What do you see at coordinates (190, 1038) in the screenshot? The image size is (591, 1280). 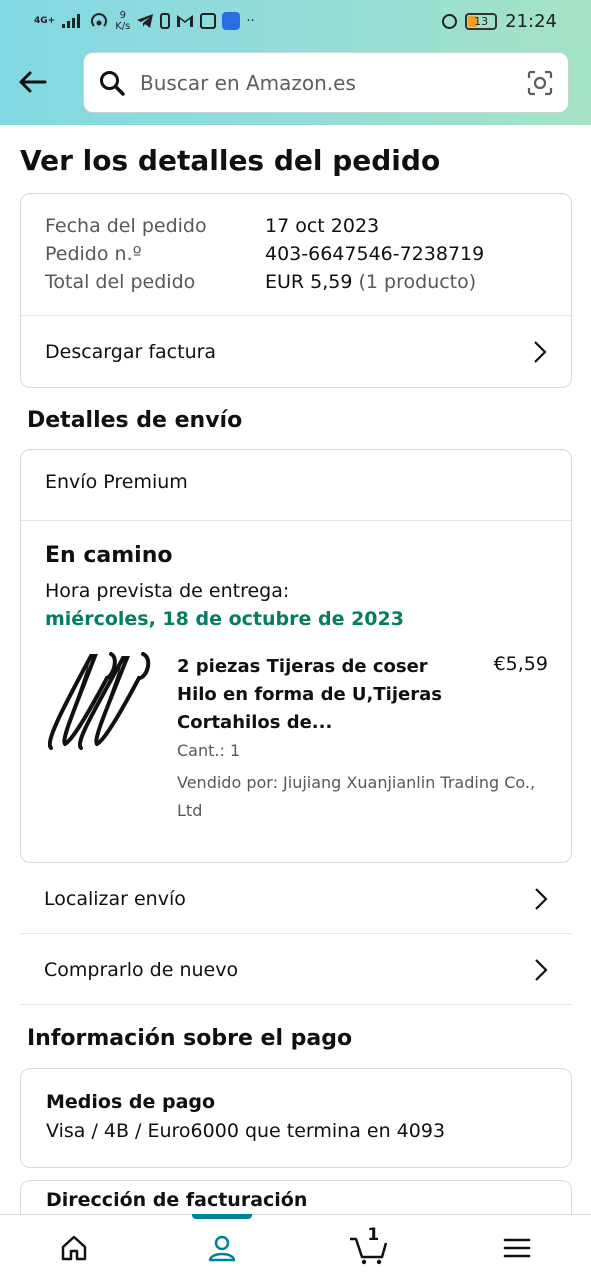 I see `payment-section-title: Información sobre el pago` at bounding box center [190, 1038].